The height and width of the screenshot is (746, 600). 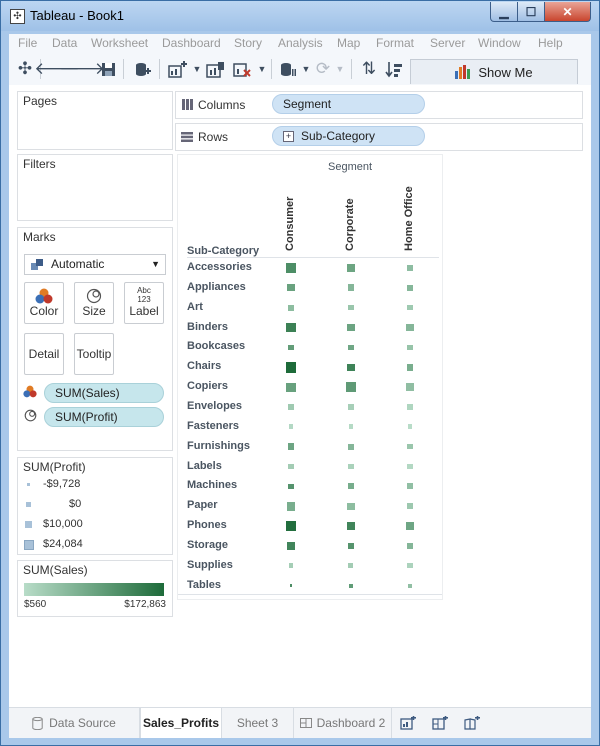 What do you see at coordinates (94, 354) in the screenshot?
I see `tooltip-button: Tooltip` at bounding box center [94, 354].